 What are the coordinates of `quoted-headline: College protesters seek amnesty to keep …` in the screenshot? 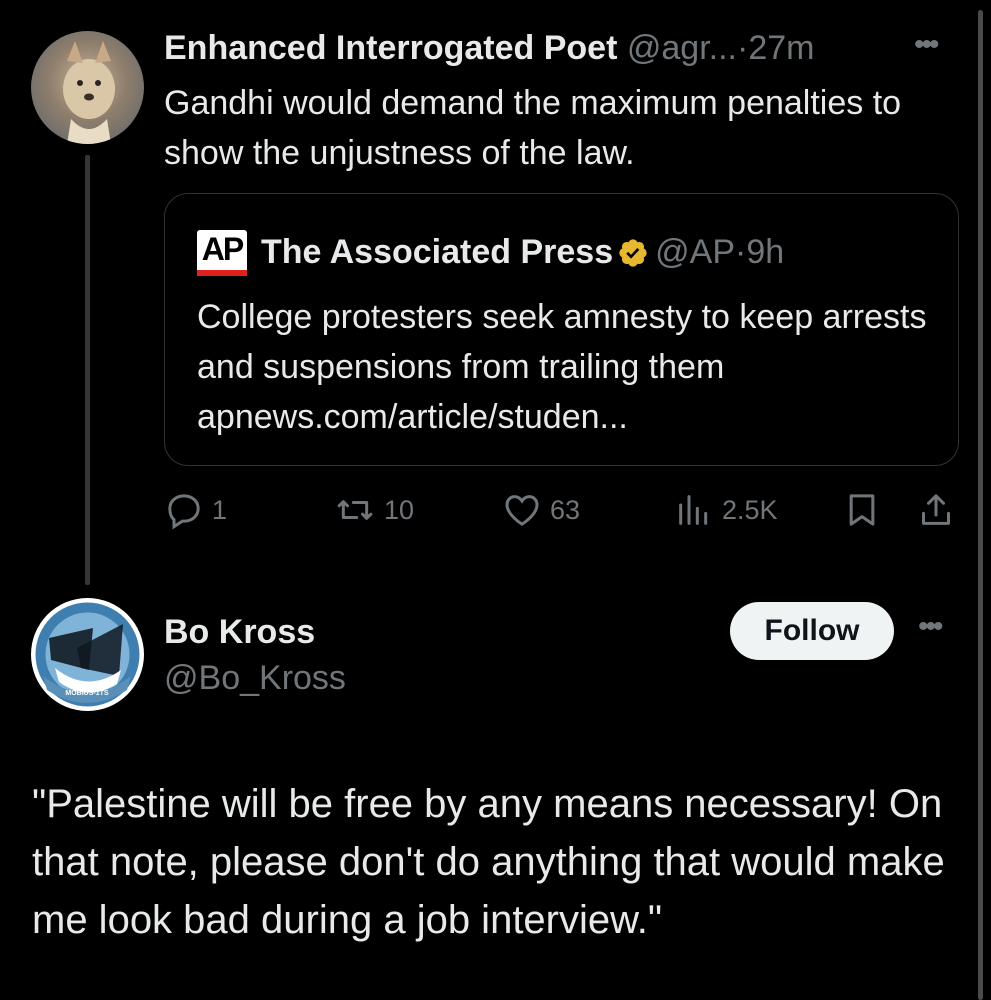 It's located at (562, 342).